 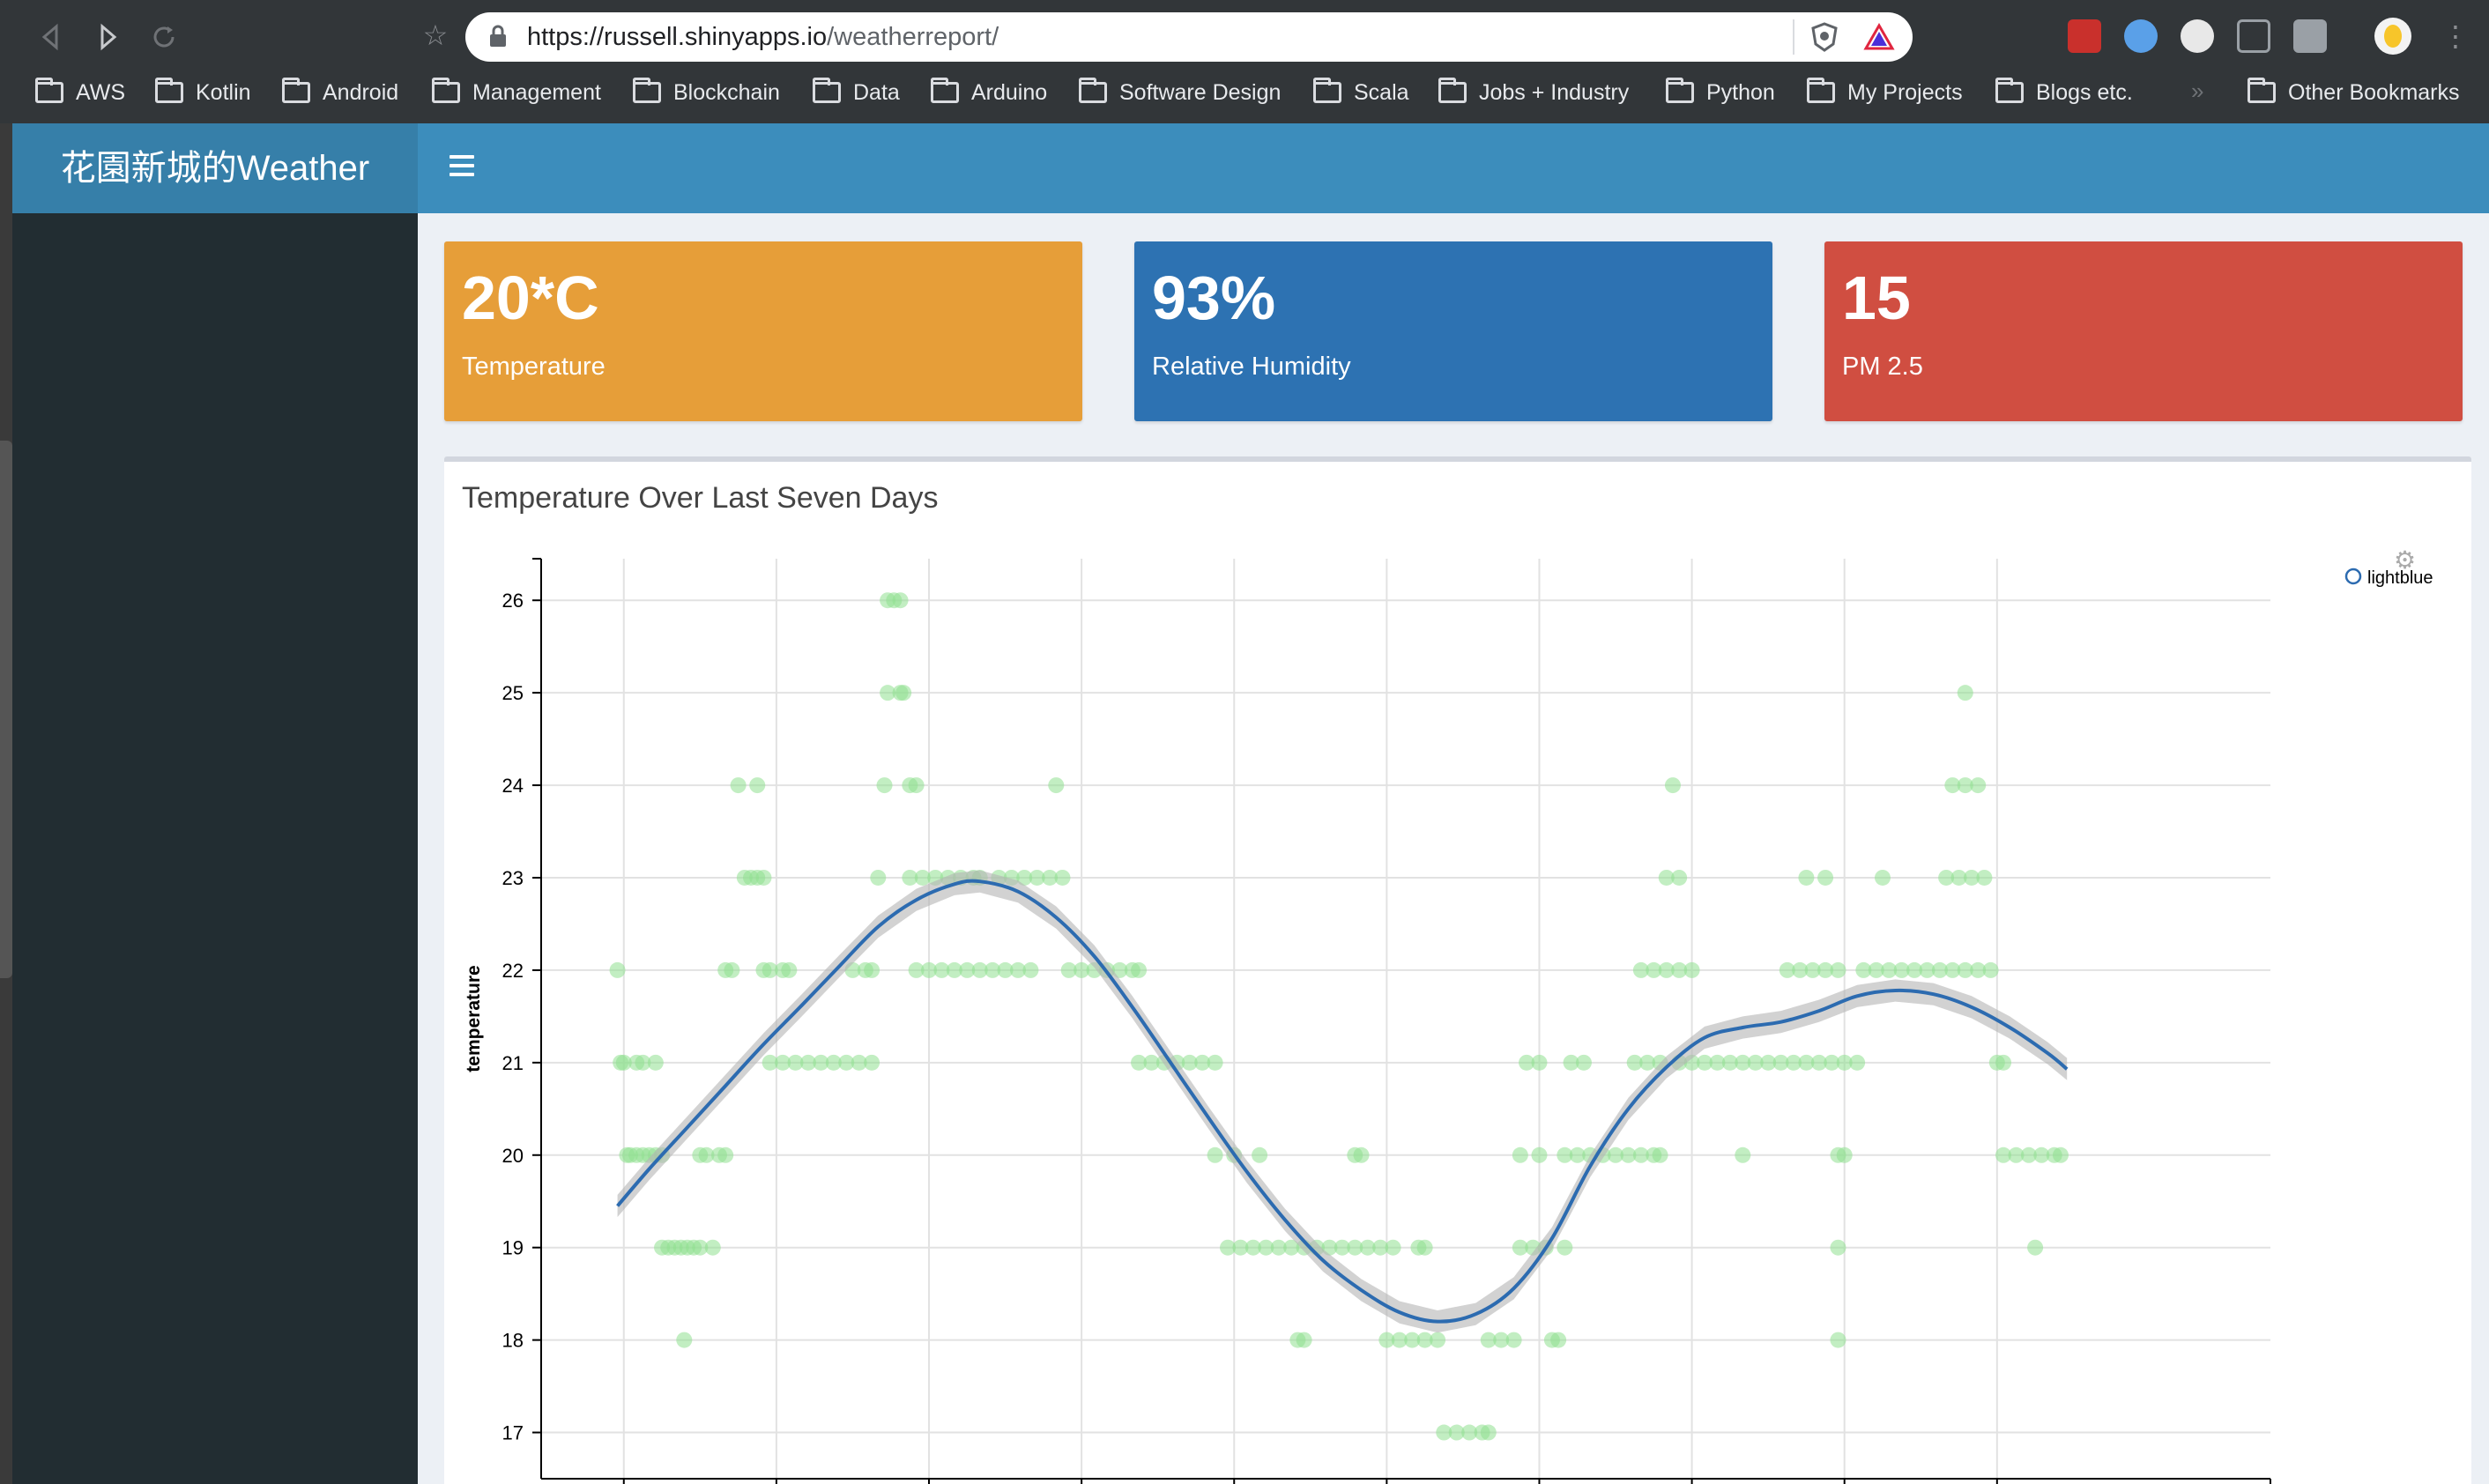 What do you see at coordinates (513, 601) in the screenshot?
I see `y-tick-label: 26` at bounding box center [513, 601].